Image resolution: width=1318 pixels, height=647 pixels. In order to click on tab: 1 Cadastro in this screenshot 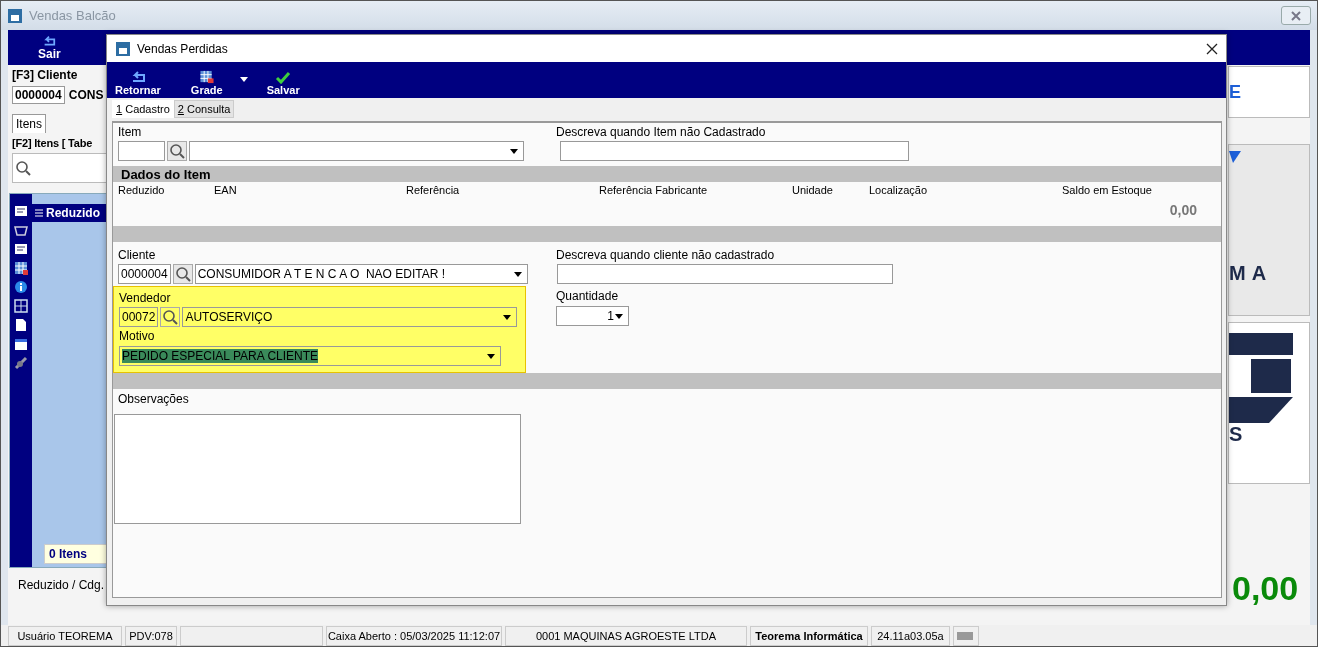, I will do `click(143, 109)`.